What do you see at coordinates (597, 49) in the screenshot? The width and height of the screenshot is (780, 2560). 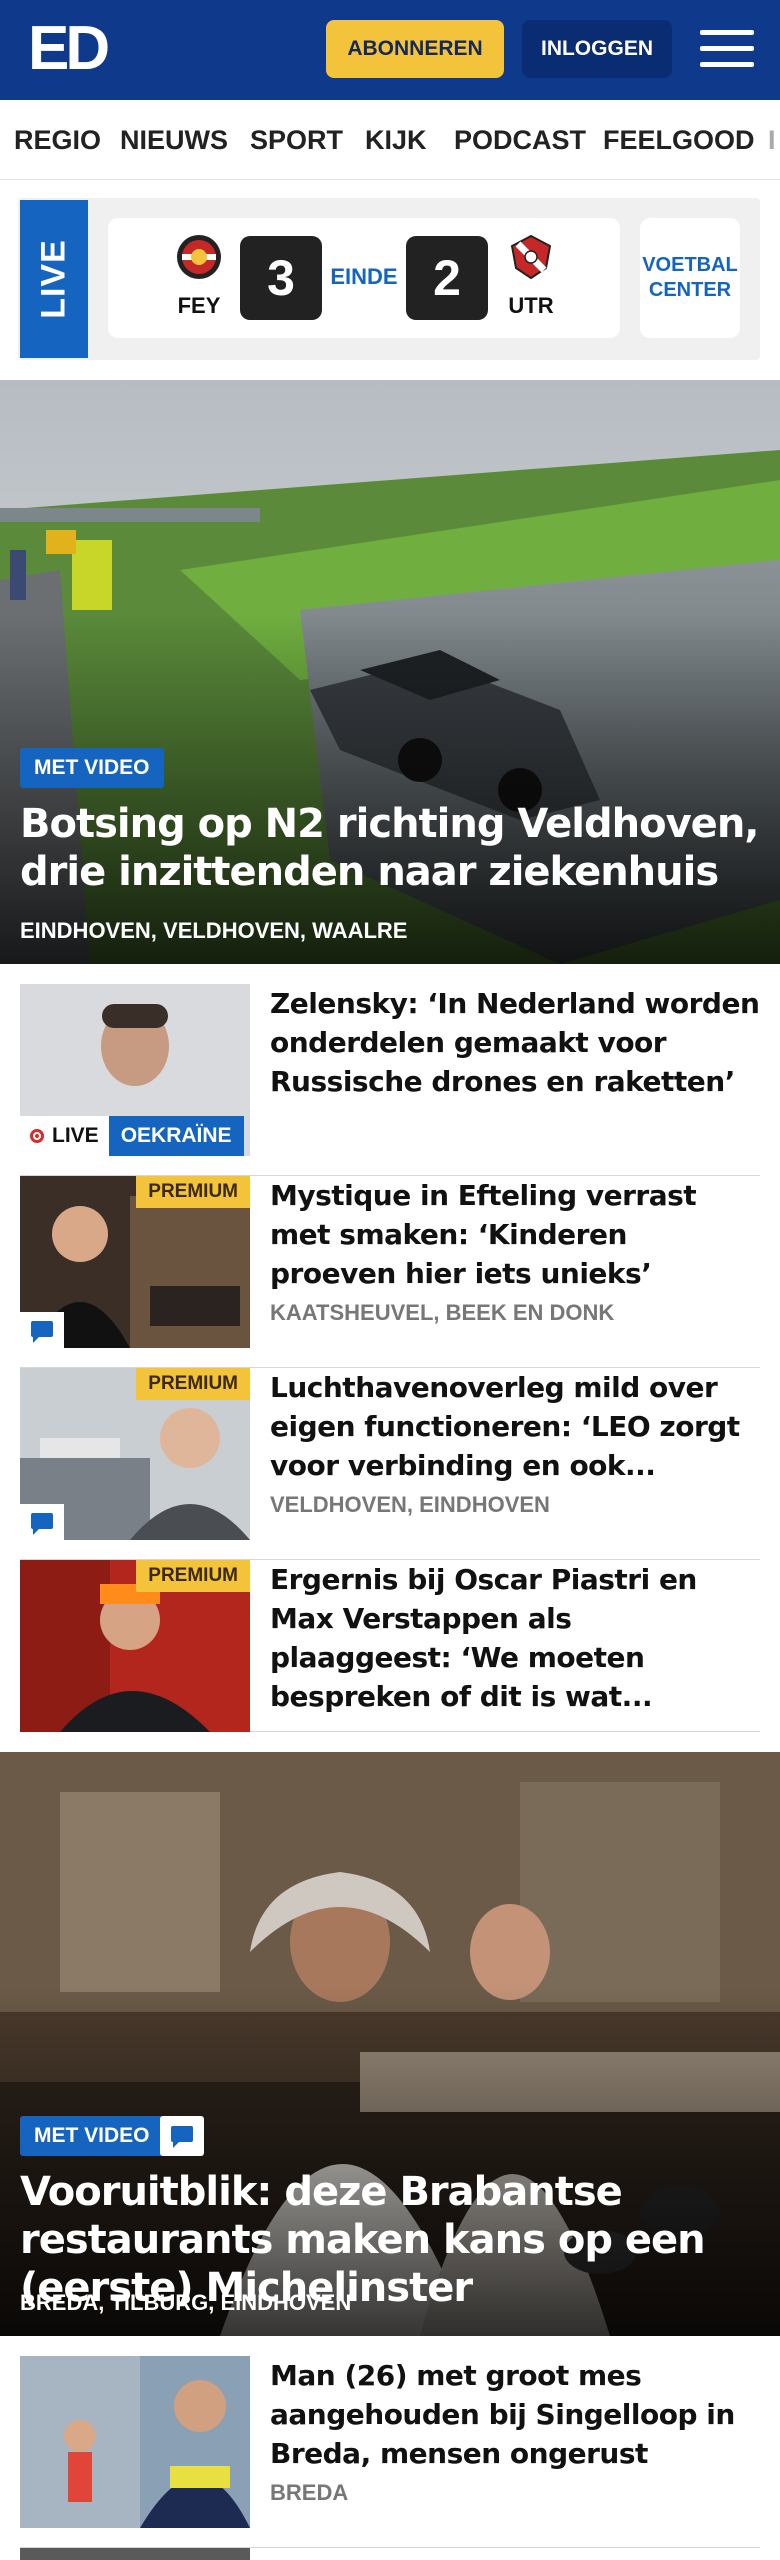 I see `login-button: INLOGGEN` at bounding box center [597, 49].